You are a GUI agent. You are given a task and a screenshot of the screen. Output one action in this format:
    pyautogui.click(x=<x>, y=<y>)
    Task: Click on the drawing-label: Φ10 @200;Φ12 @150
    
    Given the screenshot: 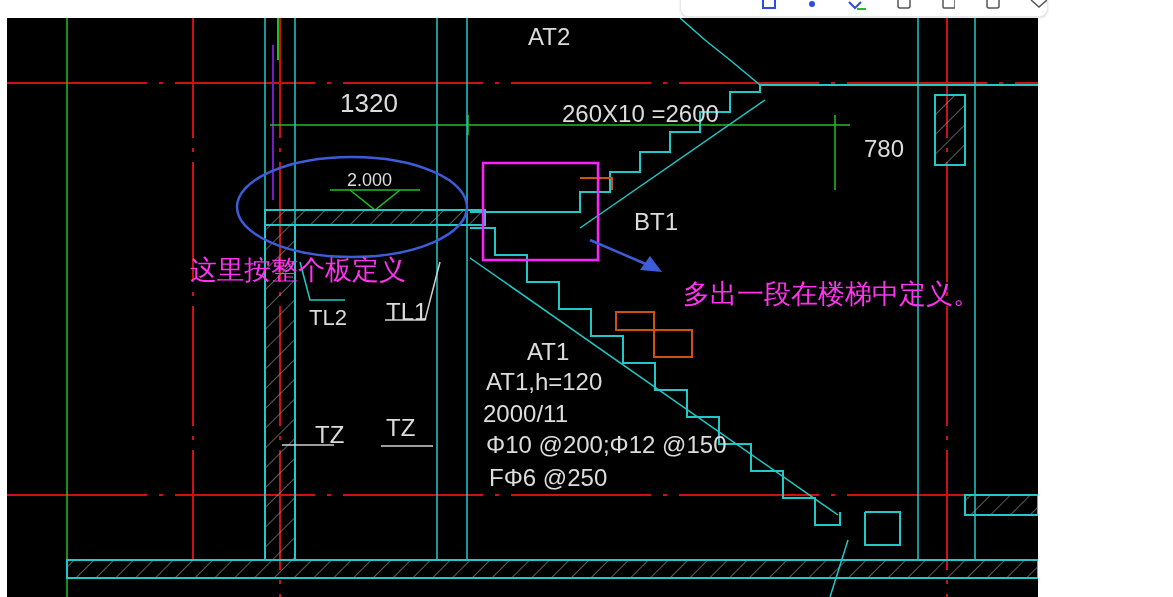 What is the action you would take?
    pyautogui.click(x=606, y=444)
    